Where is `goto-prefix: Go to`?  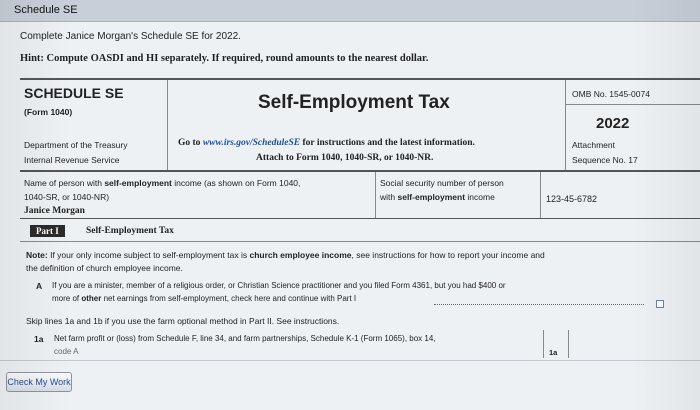 goto-prefix: Go to is located at coordinates (189, 143).